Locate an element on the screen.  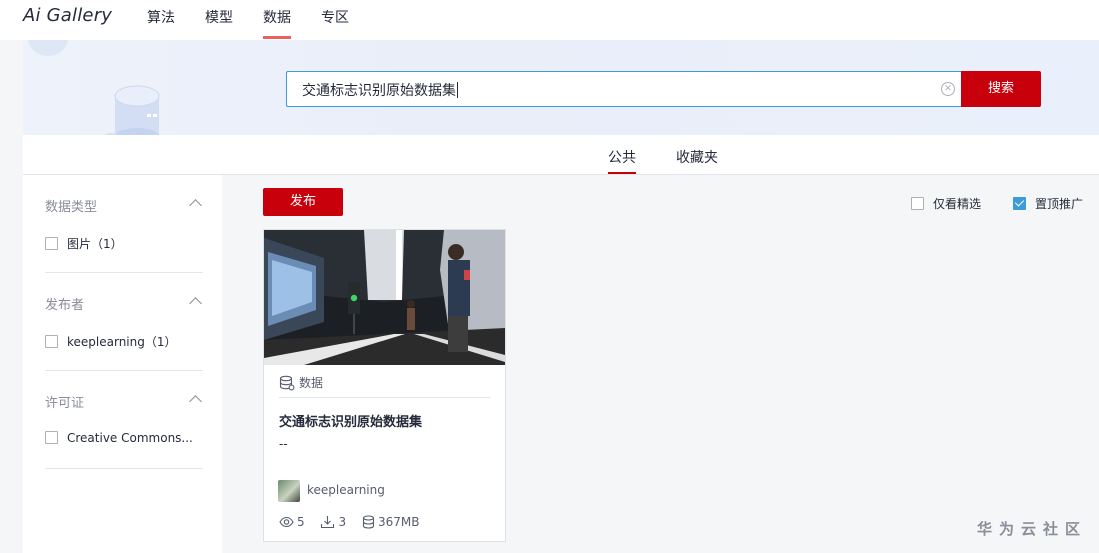
card-author: keeplearning is located at coordinates (346, 490).